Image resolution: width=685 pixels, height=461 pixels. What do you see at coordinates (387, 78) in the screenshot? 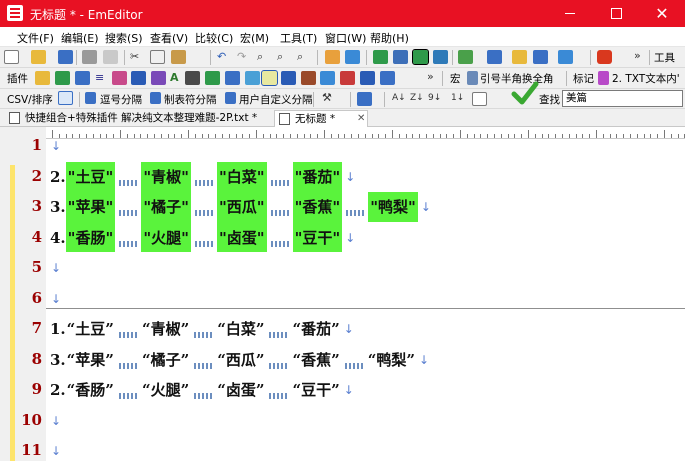
I see `plugin-extra-icon` at bounding box center [387, 78].